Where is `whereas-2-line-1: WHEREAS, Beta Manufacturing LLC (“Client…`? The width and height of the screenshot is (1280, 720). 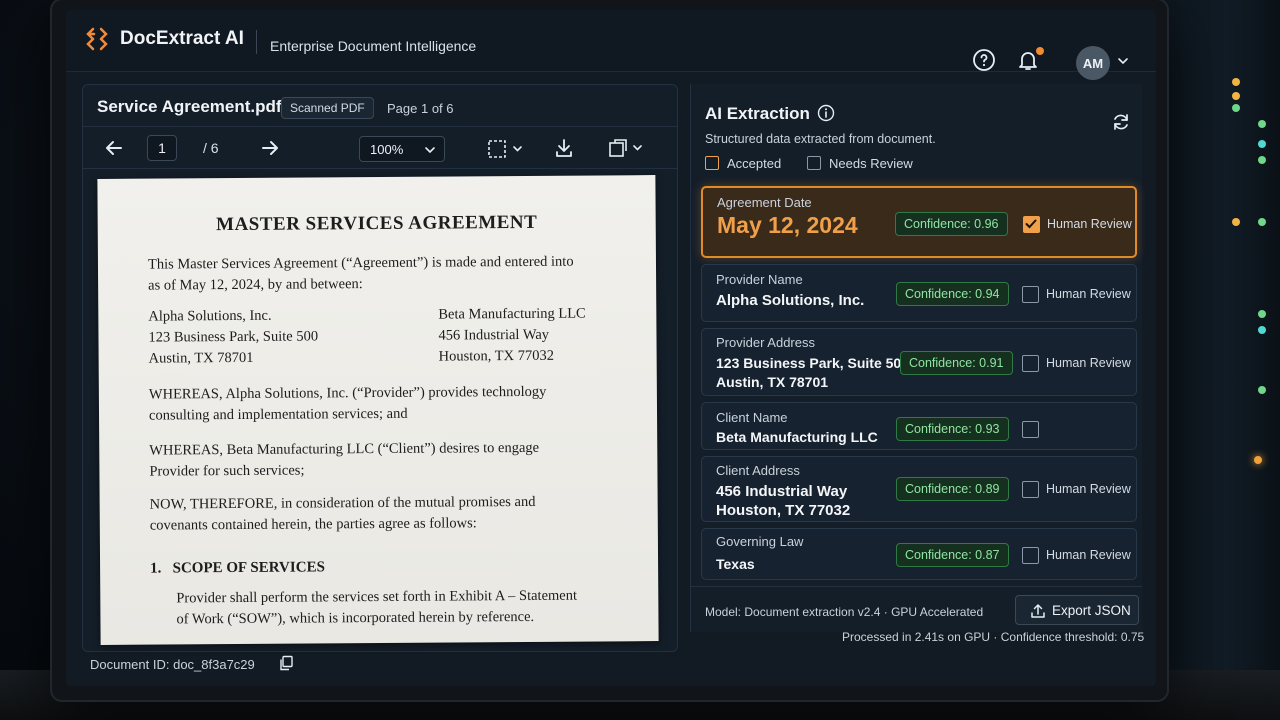
whereas-2-line-1: WHEREAS, Beta Manufacturing LLC (“Client… is located at coordinates (344, 449).